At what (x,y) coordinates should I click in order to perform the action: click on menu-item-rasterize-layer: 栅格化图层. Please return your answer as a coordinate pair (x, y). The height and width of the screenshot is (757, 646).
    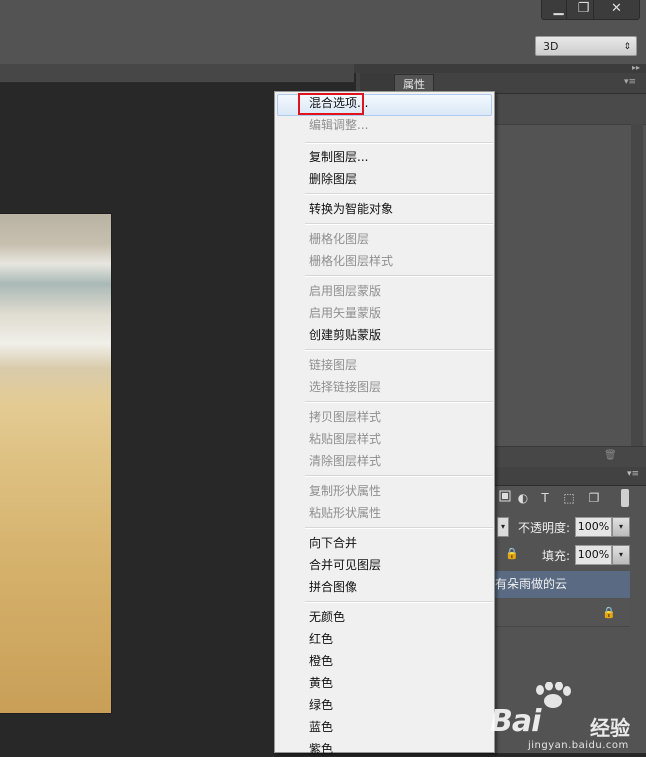
    Looking at the image, I should click on (339, 239).